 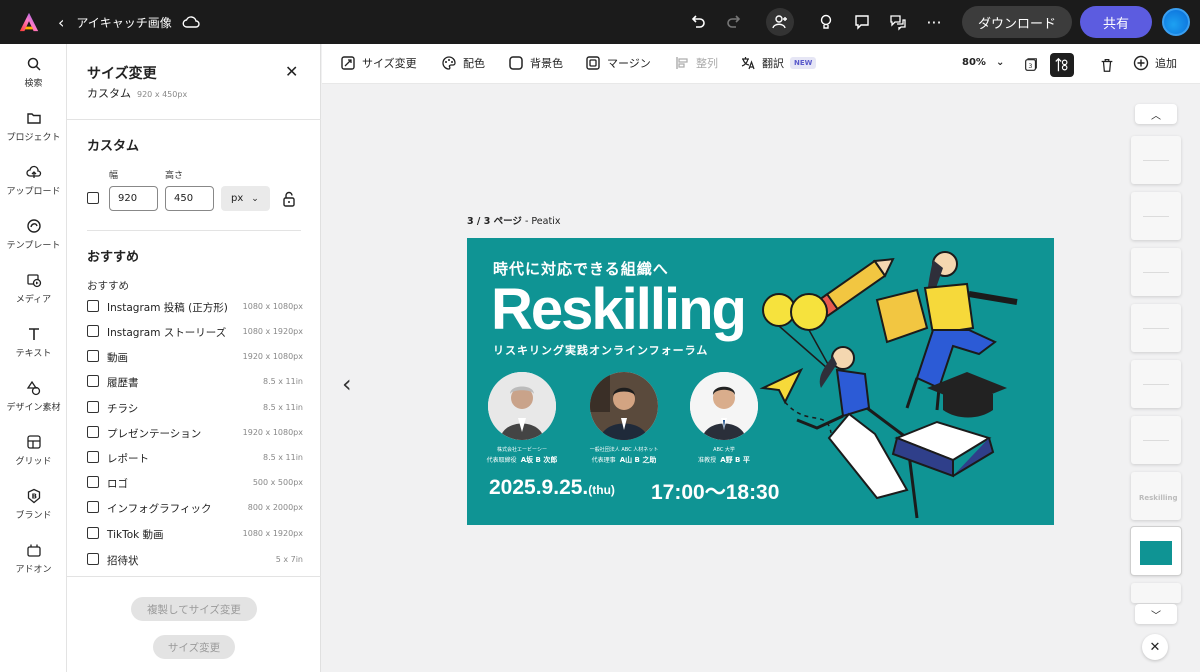 I want to click on preset-row: 履歴書 8.5 x 11in, so click(x=195, y=382).